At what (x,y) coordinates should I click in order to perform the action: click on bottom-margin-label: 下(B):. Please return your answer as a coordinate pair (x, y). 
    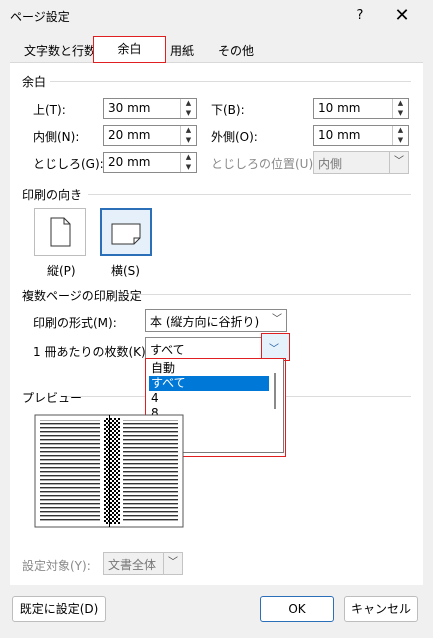
    Looking at the image, I should click on (228, 110).